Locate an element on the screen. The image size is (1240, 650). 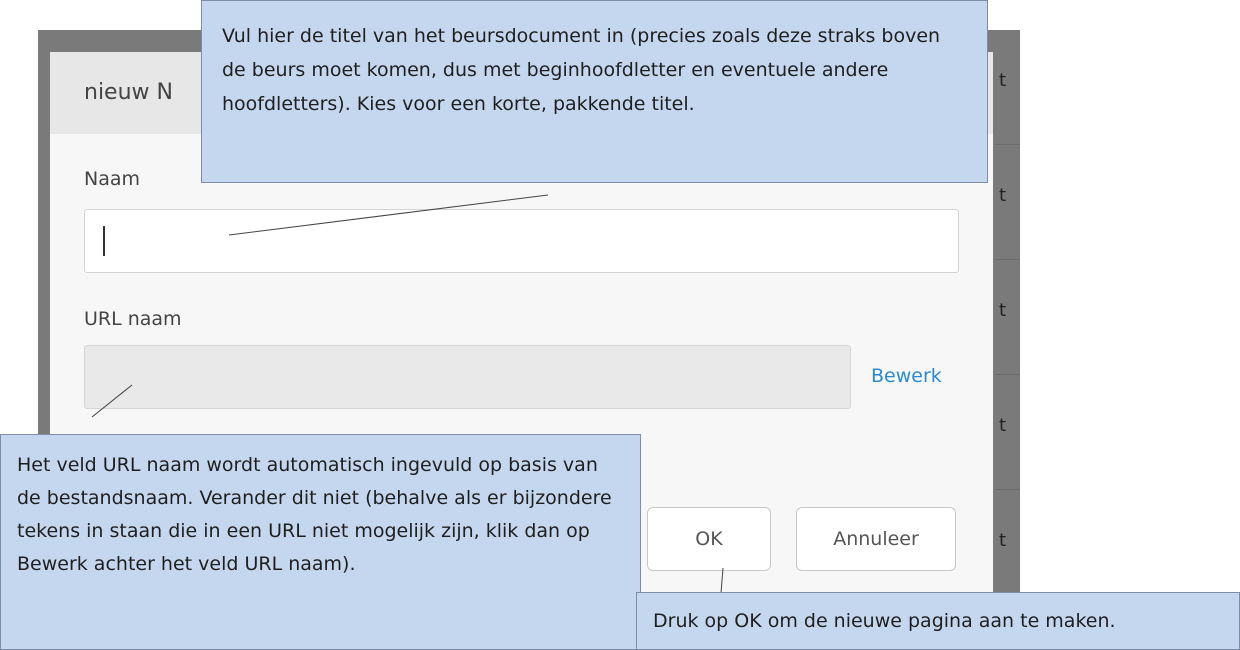
dialog-title: nieuw N is located at coordinates (128, 92).